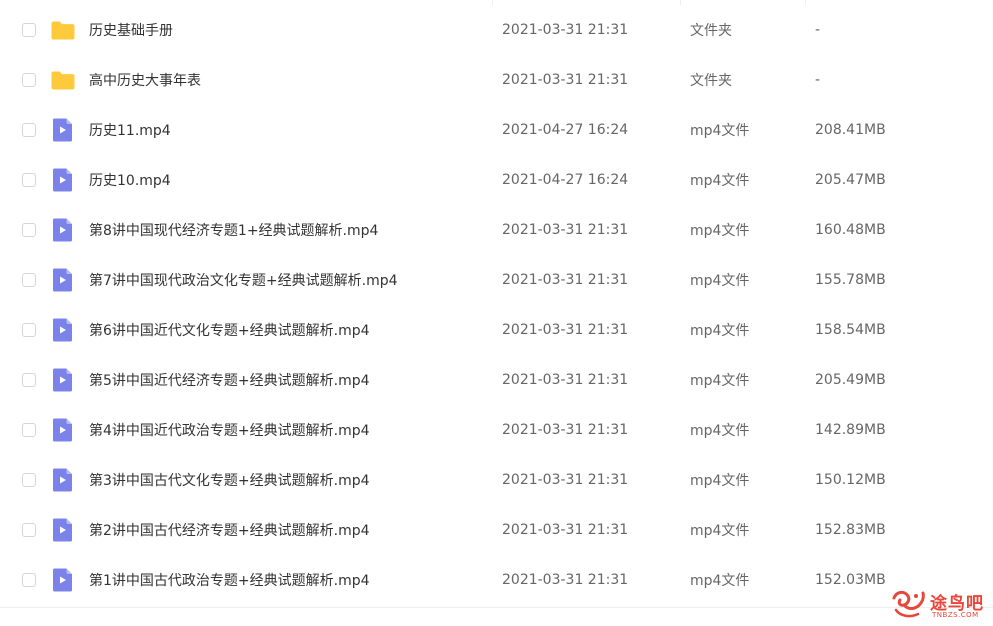 The width and height of the screenshot is (993, 626). I want to click on file-name: 历史10.mp4, so click(130, 180).